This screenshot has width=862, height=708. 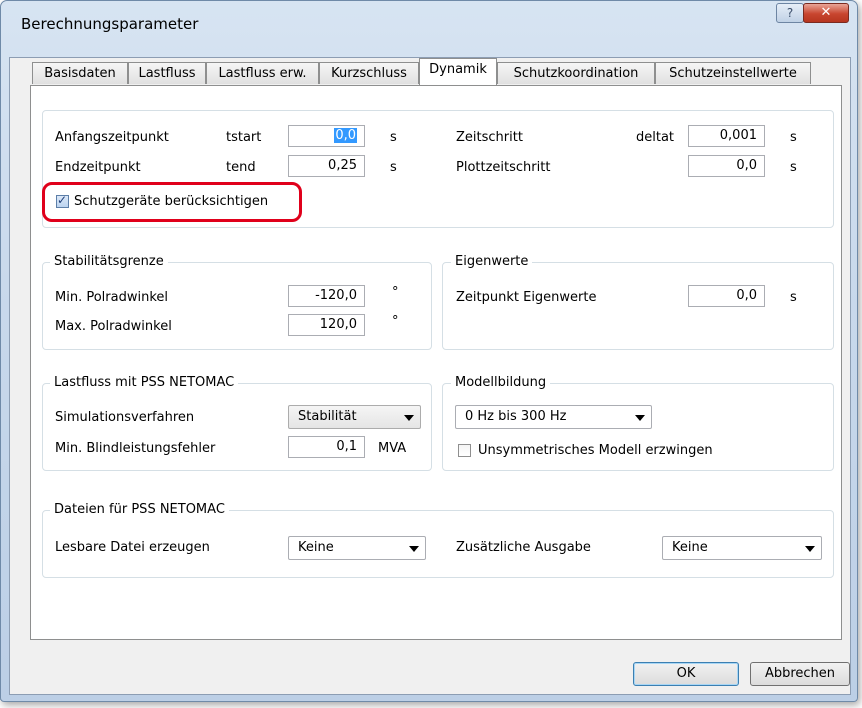 I want to click on extra-output-value: Keine, so click(x=690, y=547).